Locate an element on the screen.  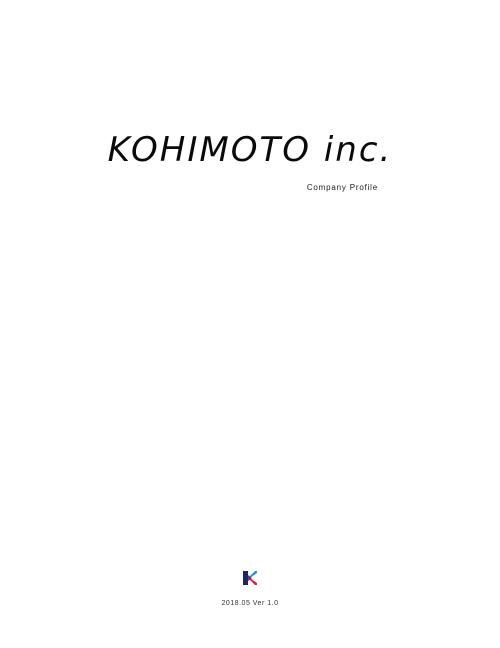
logo-stem-shape is located at coordinates (245, 578).